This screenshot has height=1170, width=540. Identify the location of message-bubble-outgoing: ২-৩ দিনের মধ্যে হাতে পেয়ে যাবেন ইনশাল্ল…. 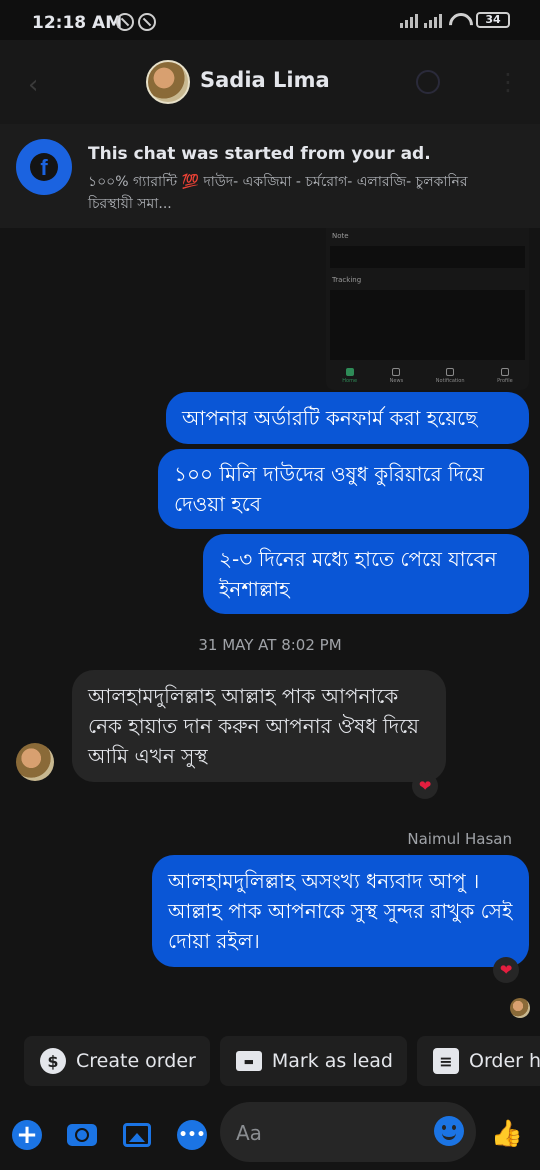
(366, 574).